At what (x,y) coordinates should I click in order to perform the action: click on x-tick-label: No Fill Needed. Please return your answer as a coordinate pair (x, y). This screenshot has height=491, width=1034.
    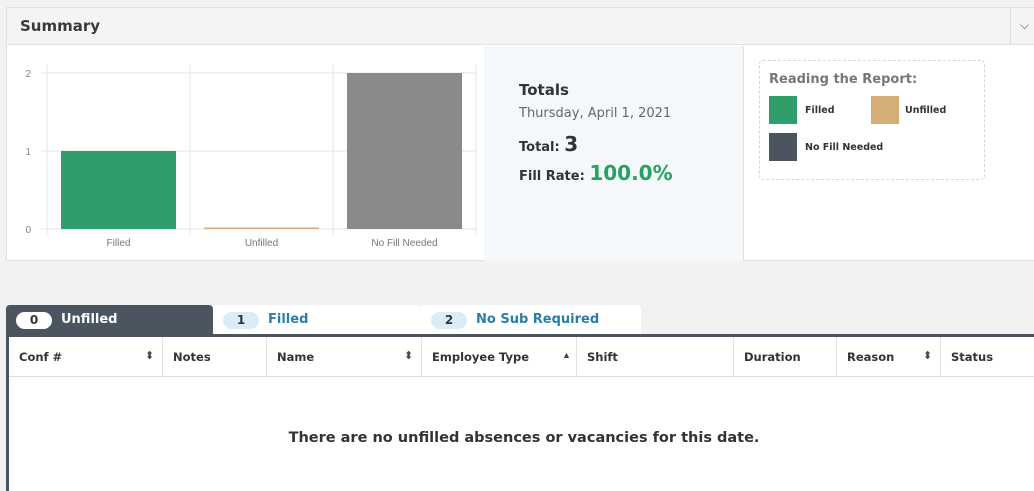
    Looking at the image, I should click on (404, 243).